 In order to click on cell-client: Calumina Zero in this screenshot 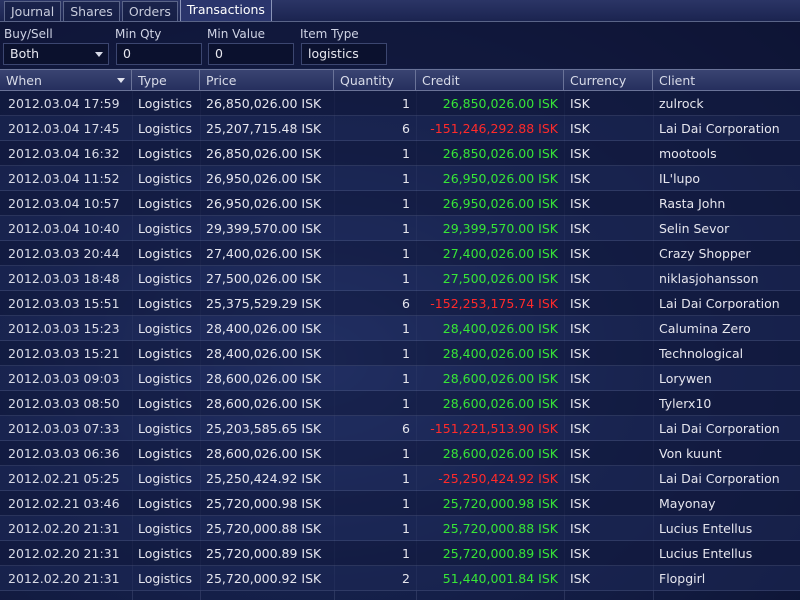, I will do `click(705, 328)`.